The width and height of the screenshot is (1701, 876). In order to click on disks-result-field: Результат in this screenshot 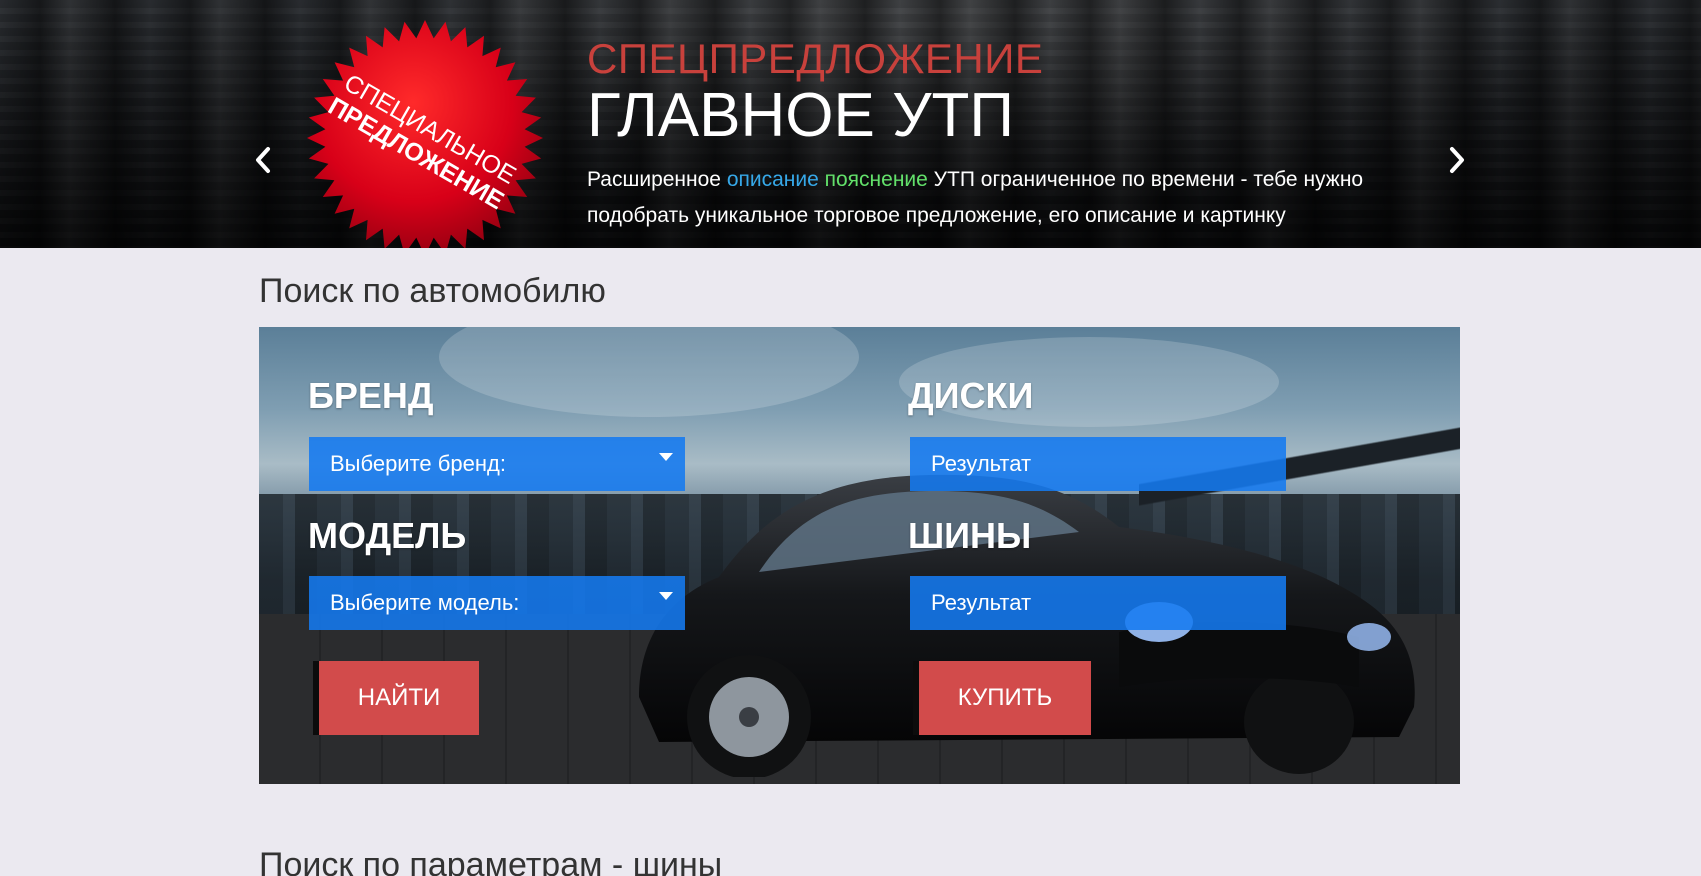, I will do `click(1098, 464)`.